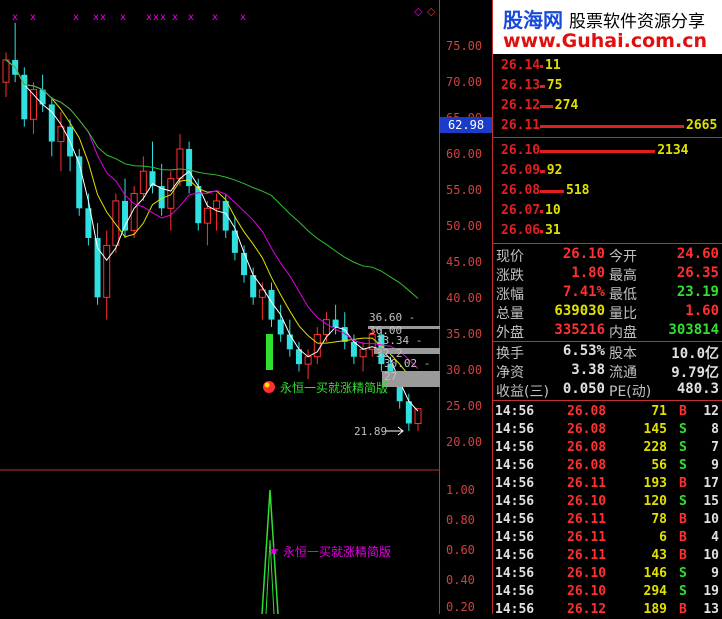 The width and height of the screenshot is (722, 619). What do you see at coordinates (521, 210) in the screenshot?
I see `order-price: 26.07` at bounding box center [521, 210].